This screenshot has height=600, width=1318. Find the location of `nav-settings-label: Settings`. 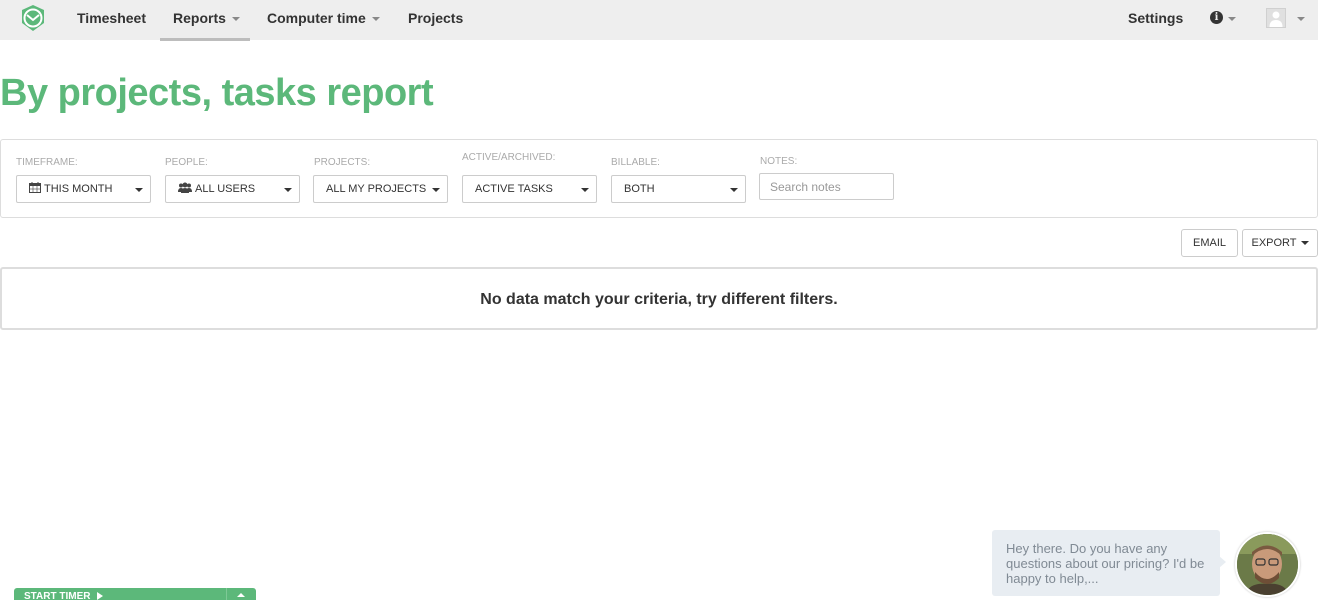

nav-settings-label: Settings is located at coordinates (1156, 18).